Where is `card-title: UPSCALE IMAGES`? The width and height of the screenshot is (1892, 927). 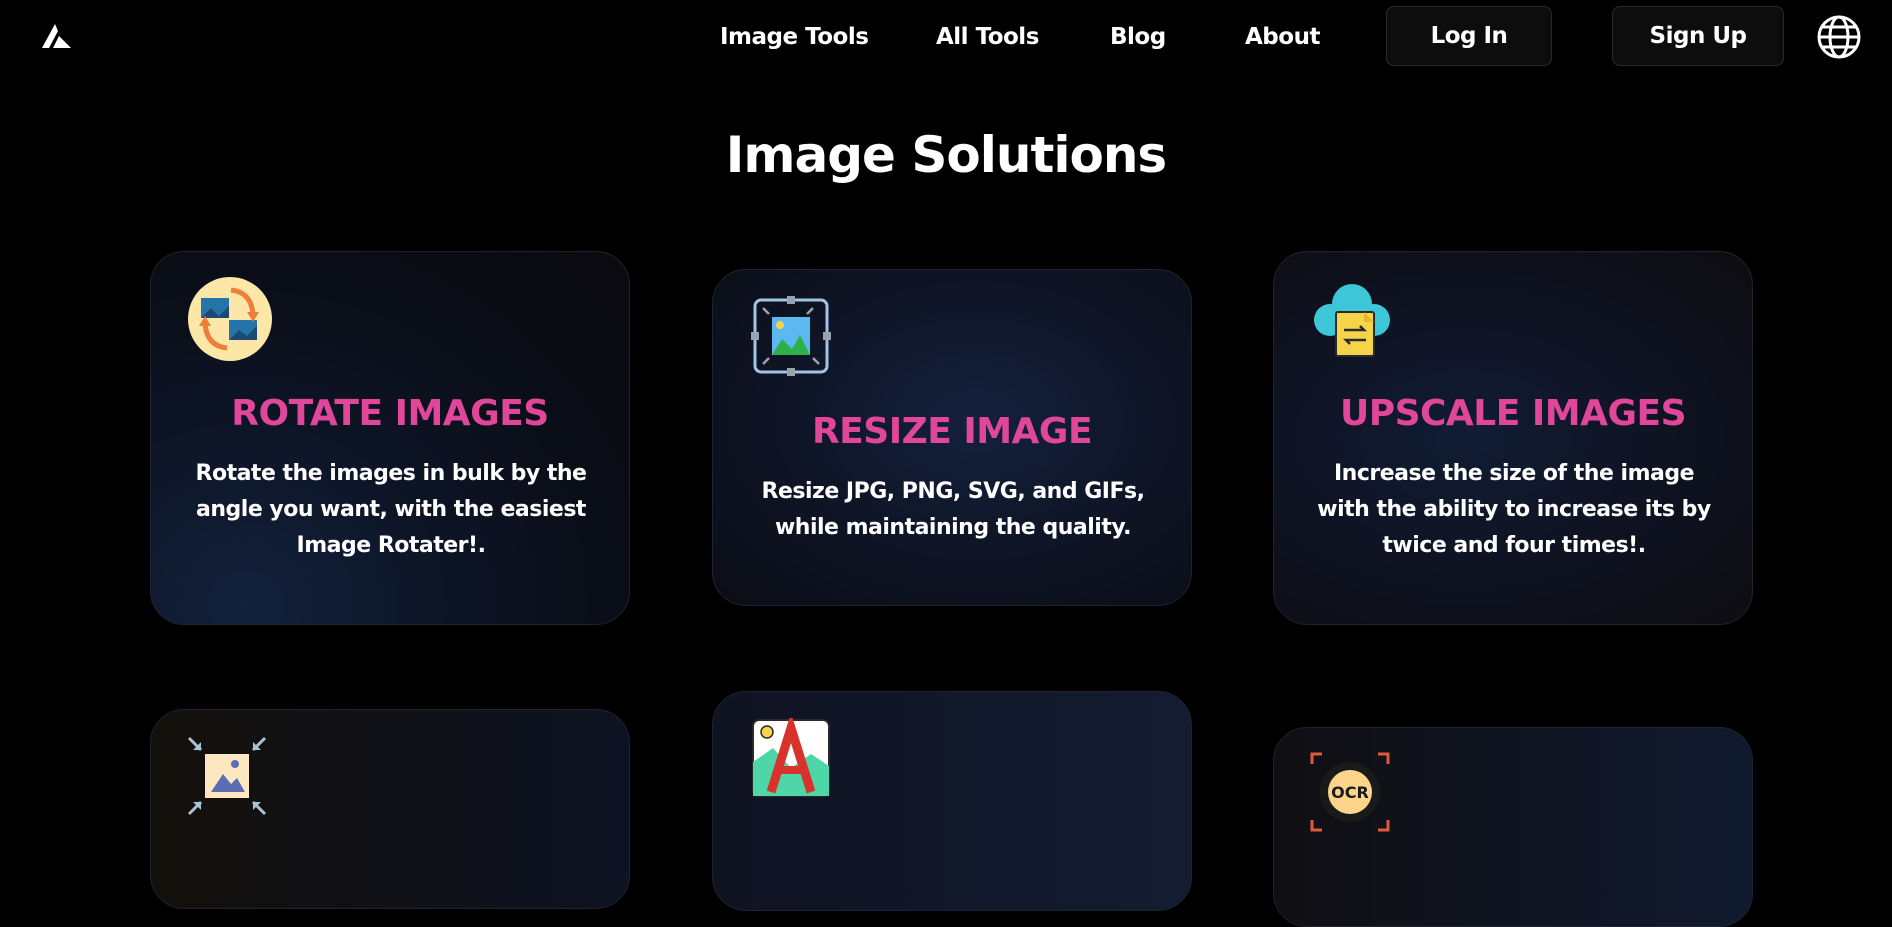
card-title: UPSCALE IMAGES is located at coordinates (1513, 413).